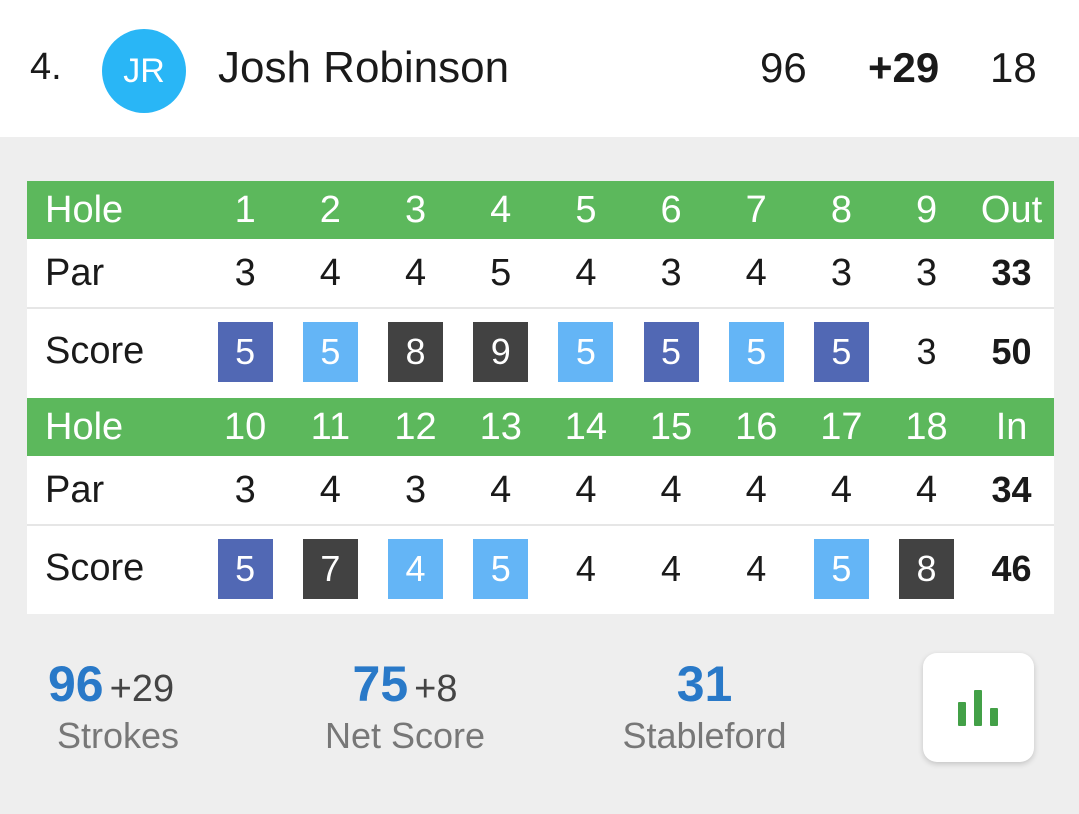 The image size is (1079, 814). What do you see at coordinates (704, 684) in the screenshot?
I see `stableford-value: 31` at bounding box center [704, 684].